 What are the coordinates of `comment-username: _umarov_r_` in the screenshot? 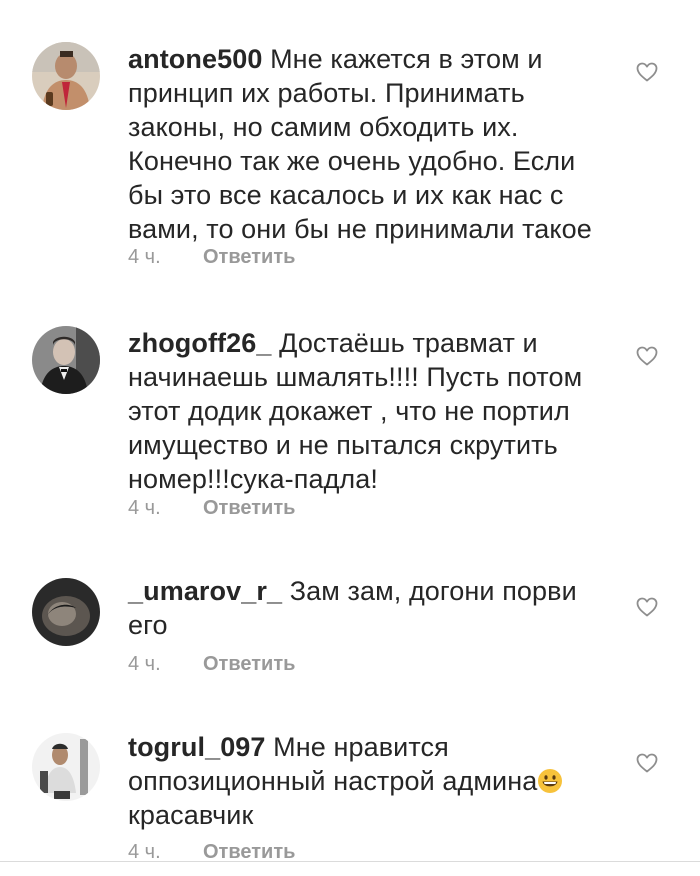 It's located at (205, 591).